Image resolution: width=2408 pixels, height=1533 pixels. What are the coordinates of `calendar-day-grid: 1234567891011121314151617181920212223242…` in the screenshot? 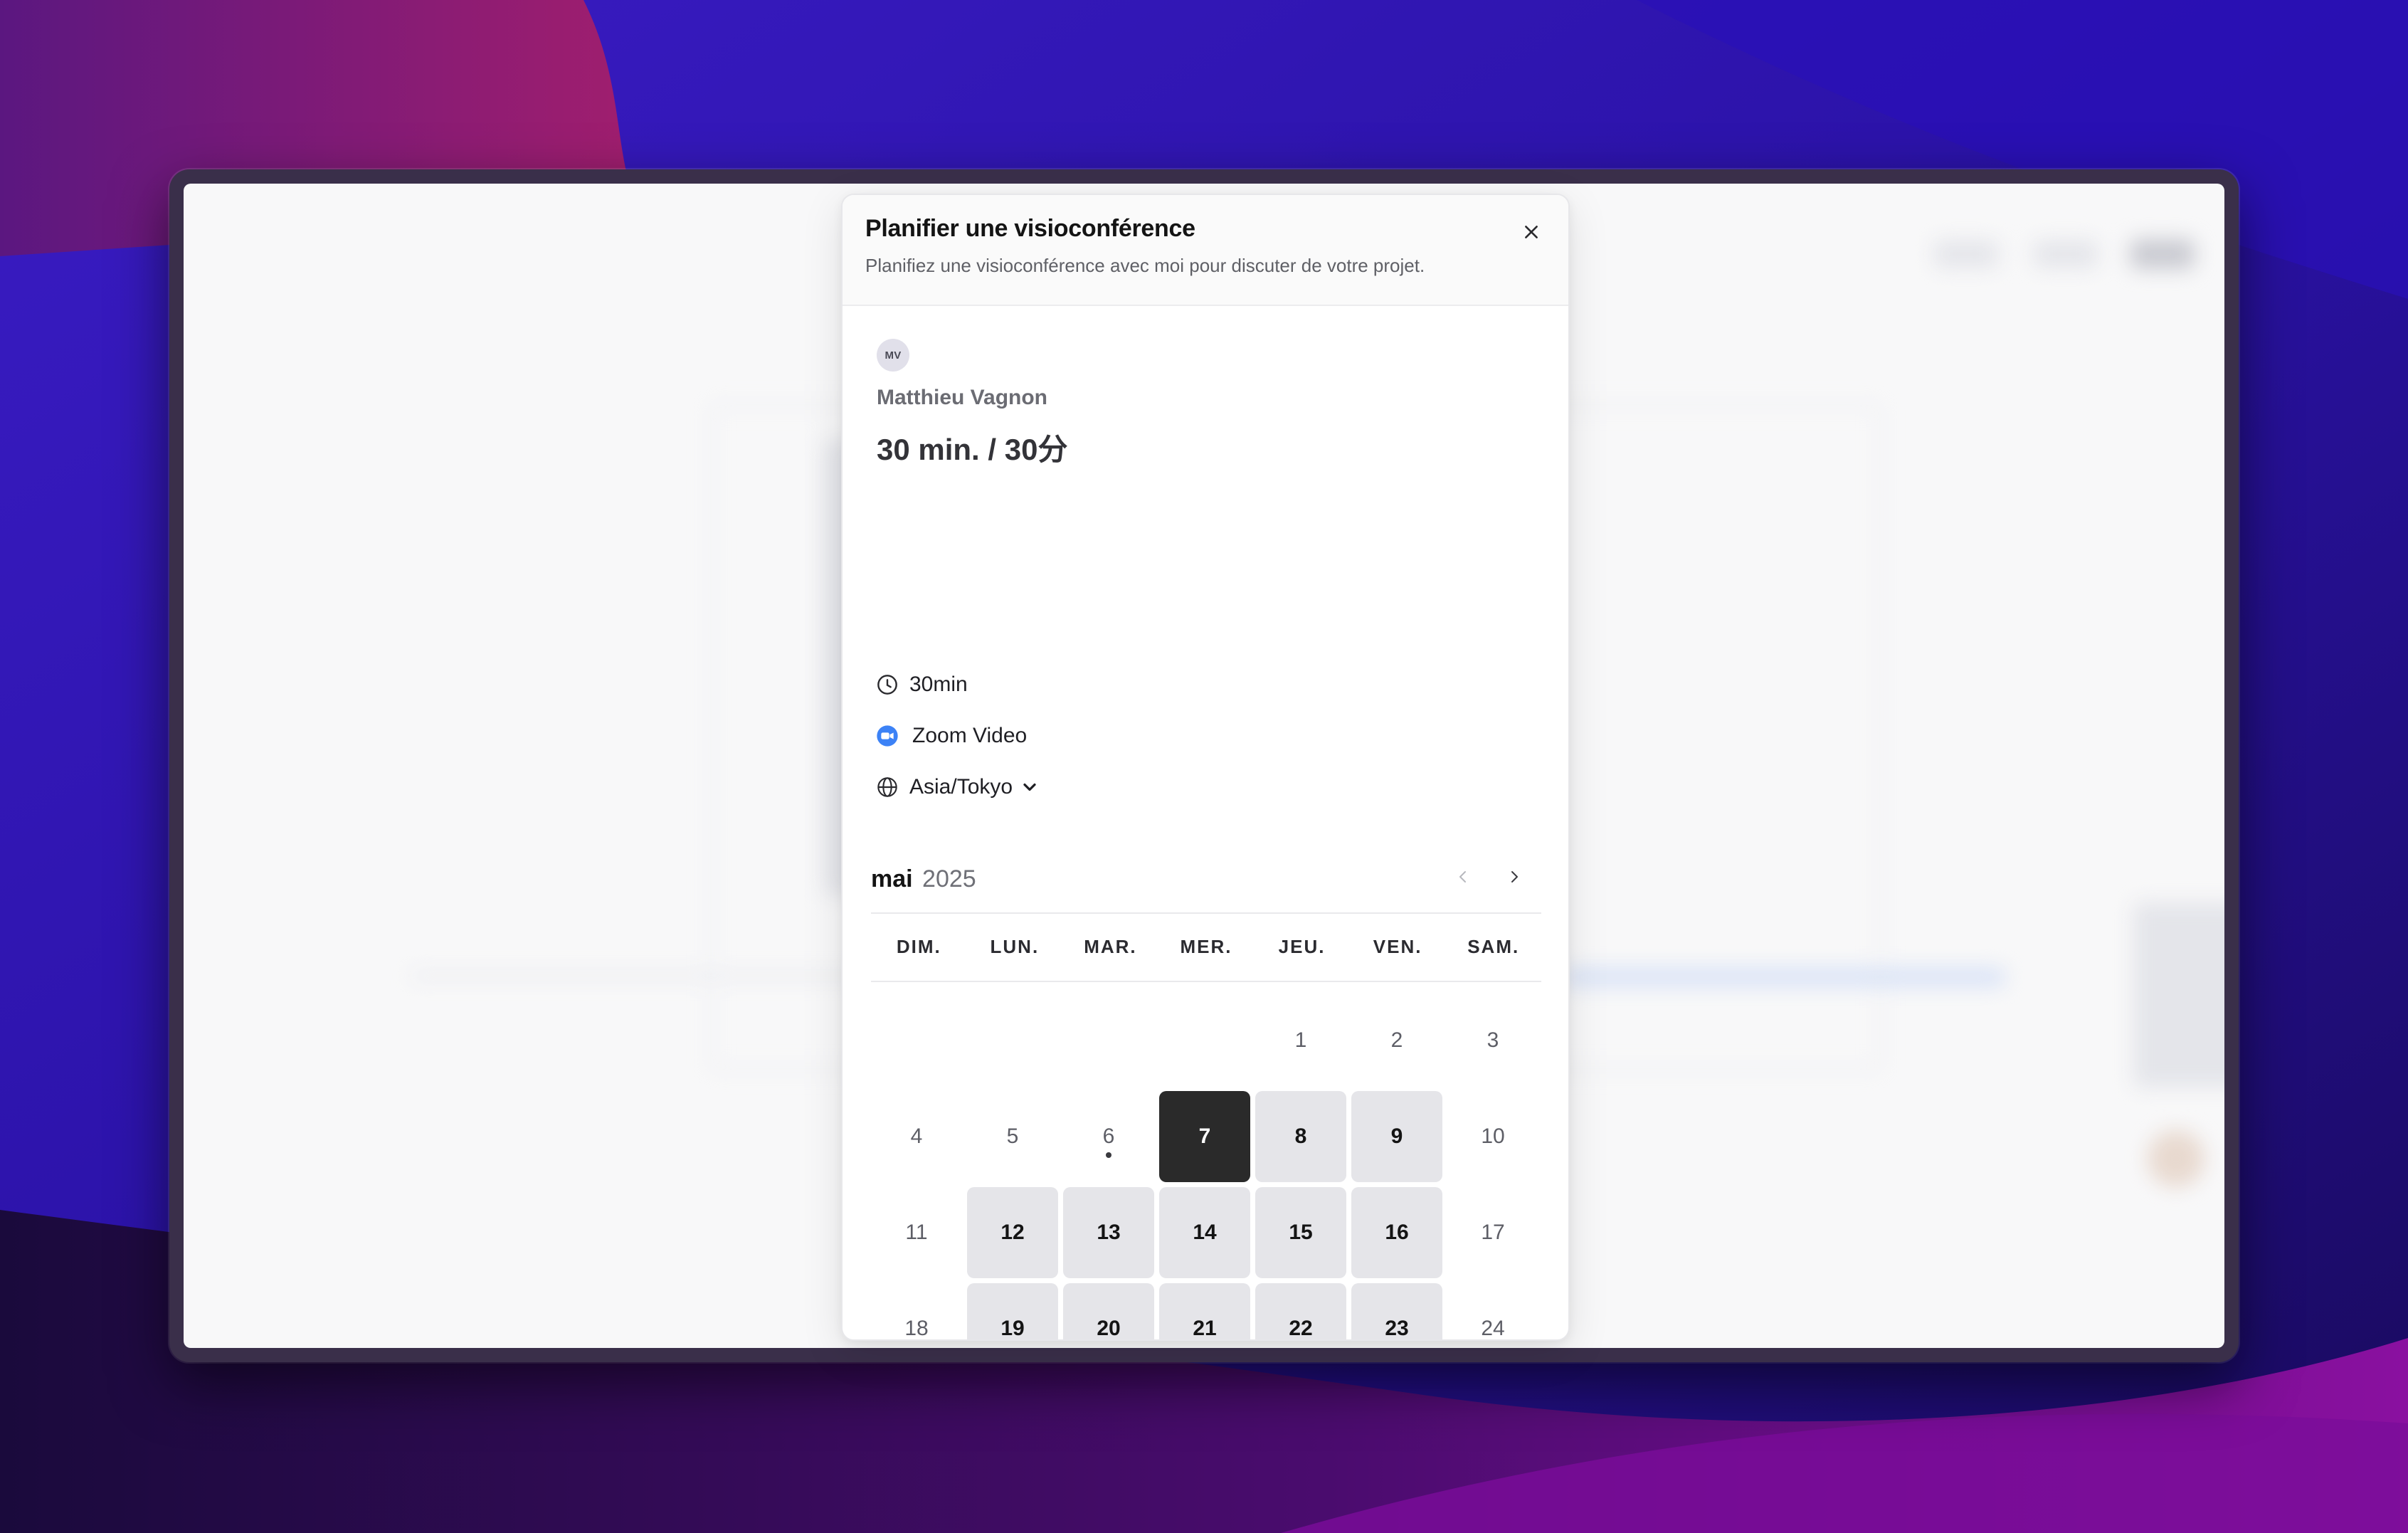 It's located at (1209, 1167).